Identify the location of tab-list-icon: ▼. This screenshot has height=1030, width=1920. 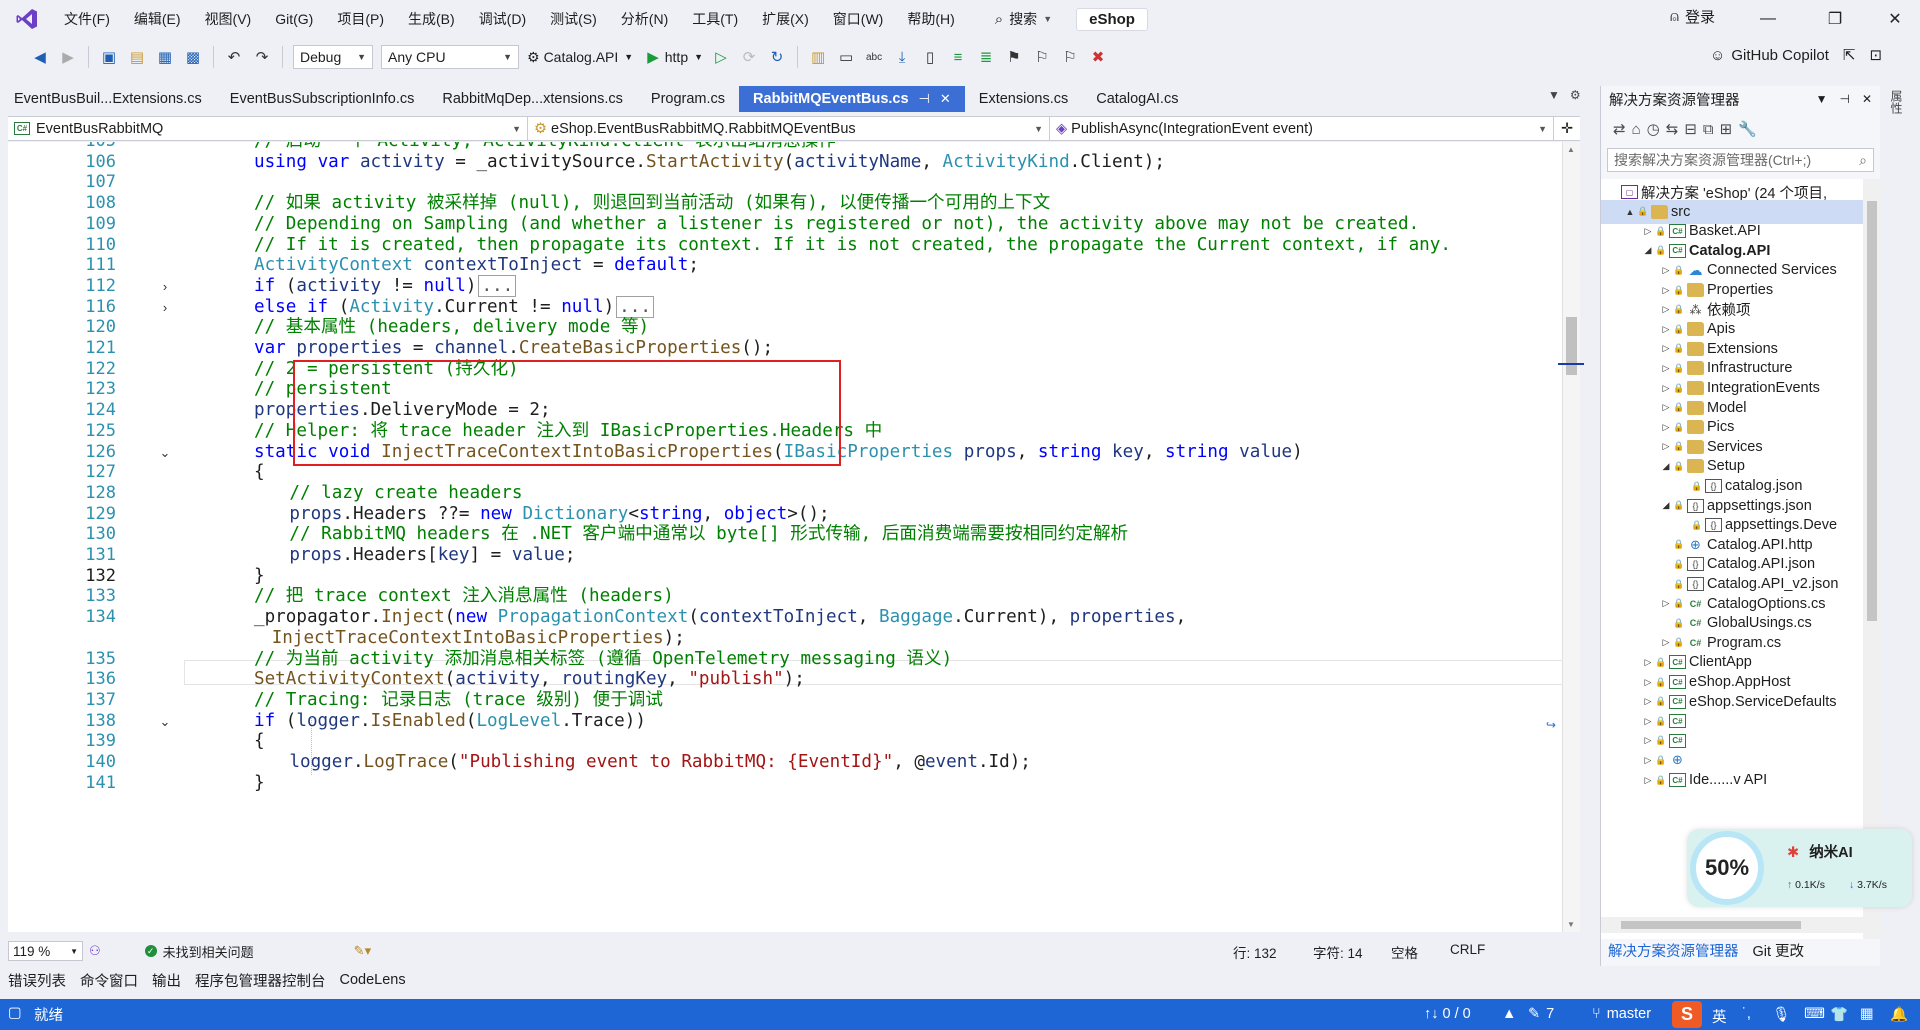
(1554, 95).